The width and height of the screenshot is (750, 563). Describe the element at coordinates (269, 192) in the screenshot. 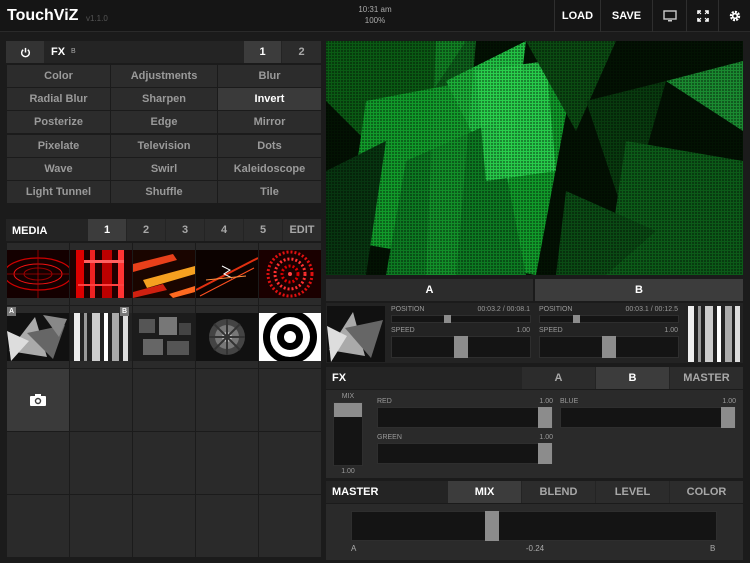

I see `fx-effect-tile: Tile` at that location.